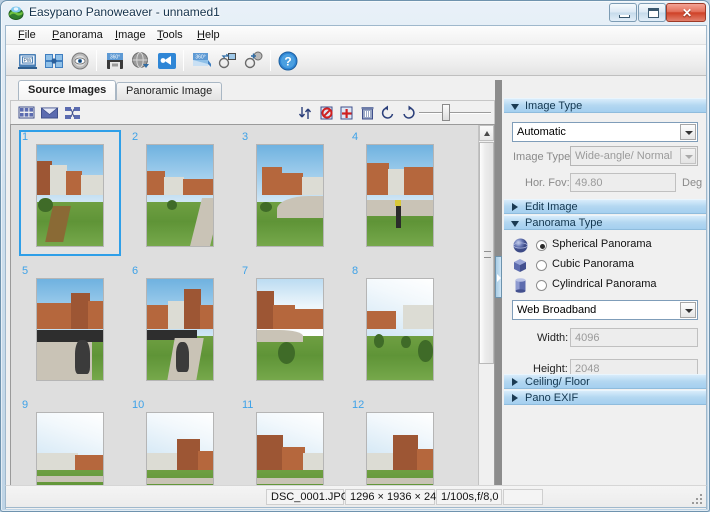 The width and height of the screenshot is (710, 512). I want to click on image-type-label: Image Type:, so click(543, 157).